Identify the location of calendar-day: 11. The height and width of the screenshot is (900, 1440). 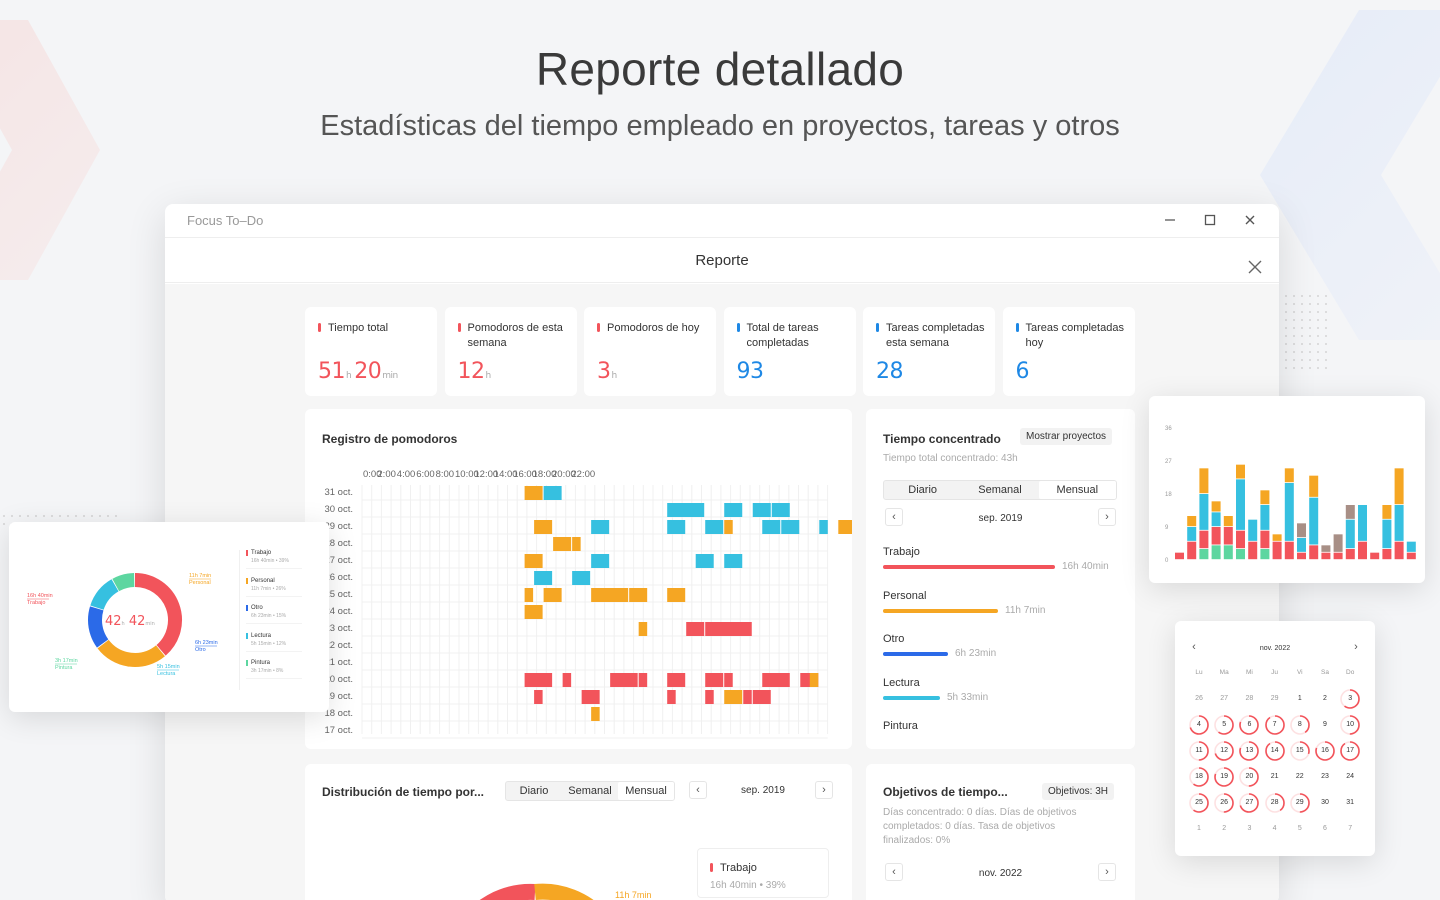
(1199, 751).